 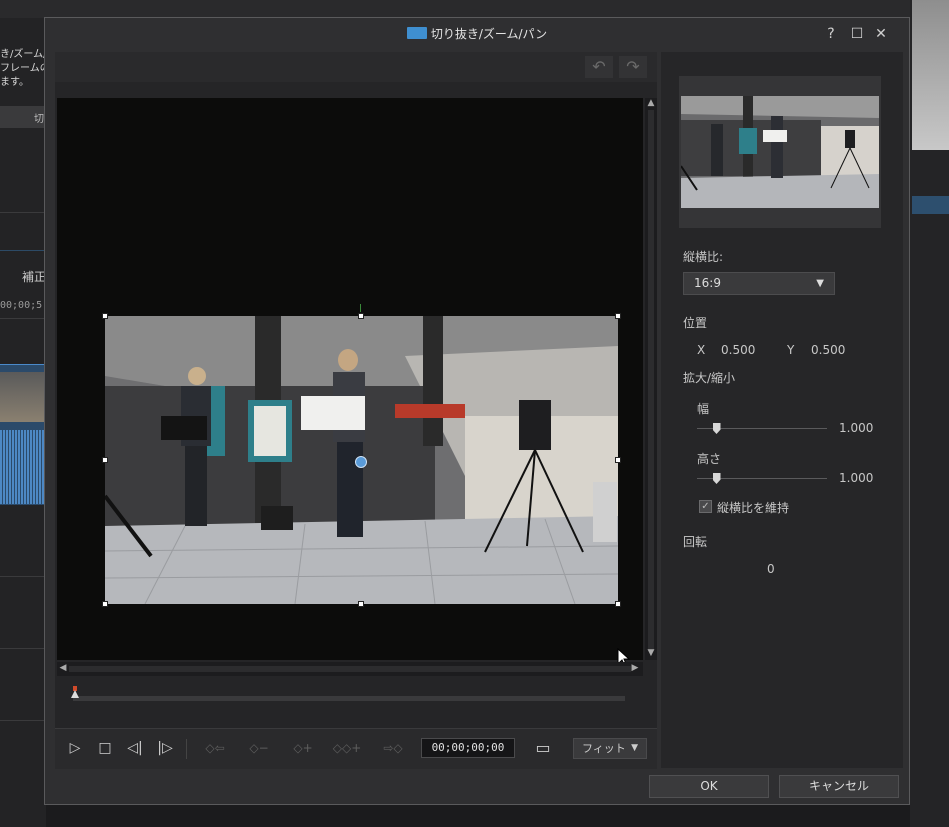 What do you see at coordinates (618, 460) in the screenshot?
I see `crop-handle-right` at bounding box center [618, 460].